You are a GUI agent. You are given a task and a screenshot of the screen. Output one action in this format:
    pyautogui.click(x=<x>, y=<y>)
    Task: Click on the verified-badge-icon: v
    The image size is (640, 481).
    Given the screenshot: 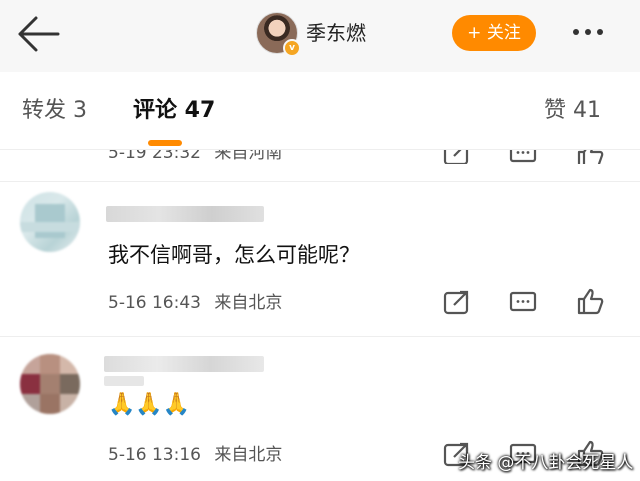 What is the action you would take?
    pyautogui.click(x=292, y=48)
    